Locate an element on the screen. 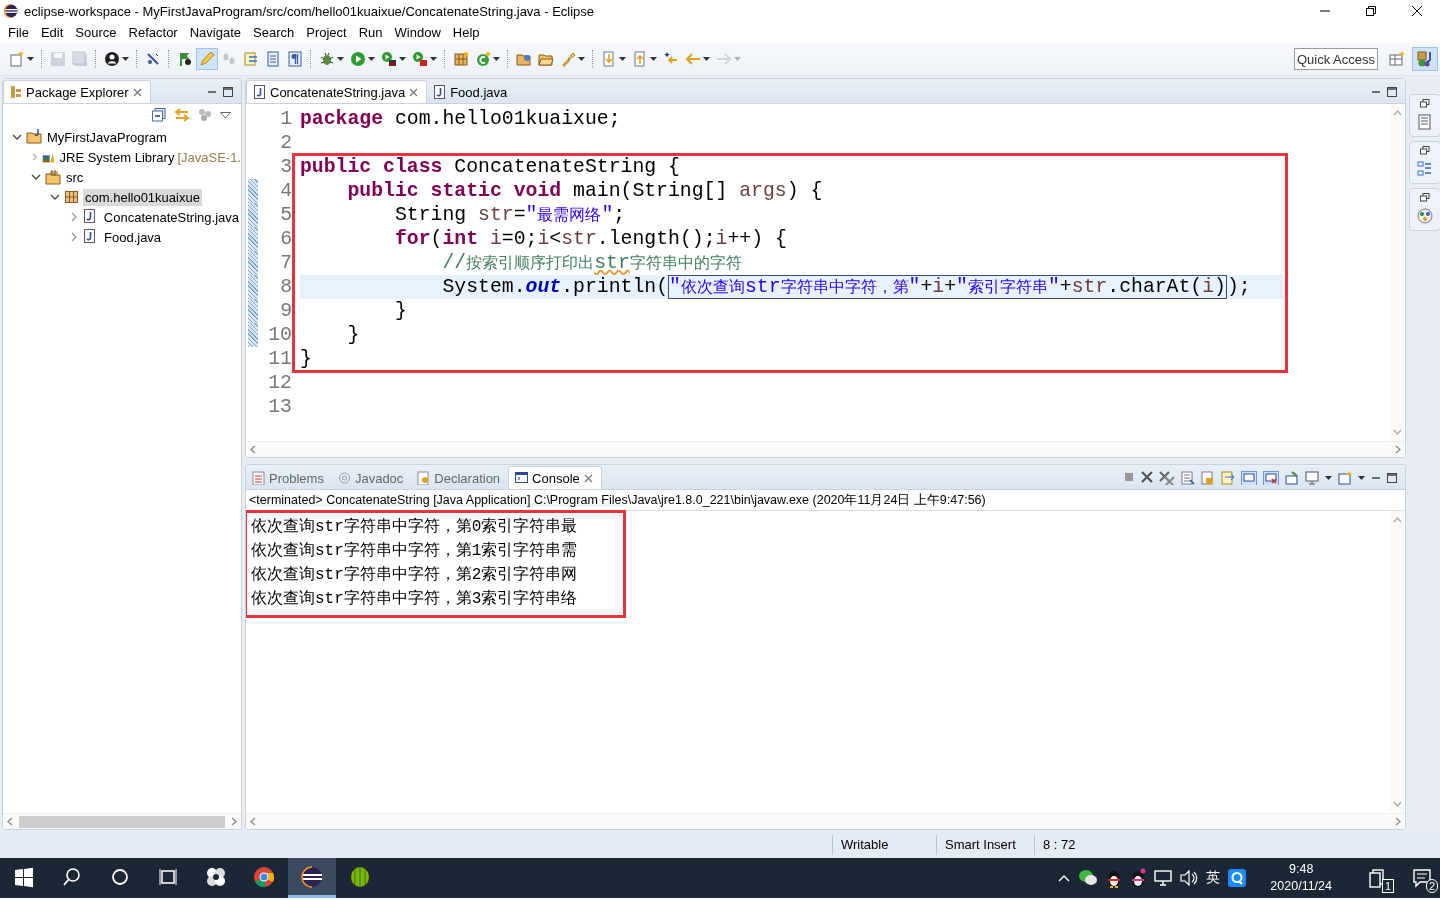 Image resolution: width=1440 pixels, height=900 pixels. code-line: package com.hello01kuaixue; is located at coordinates (460, 119).